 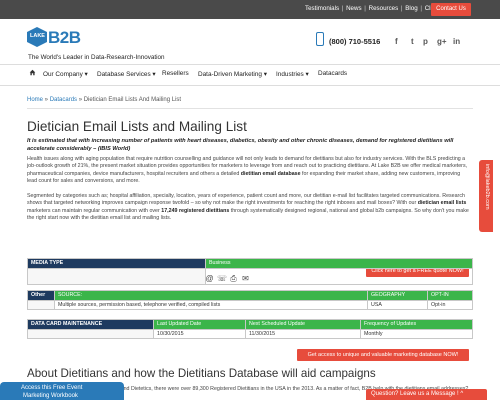 I want to click on nav-data-driven-marketing: Data-Driven Marketing ▾, so click(x=232, y=74).